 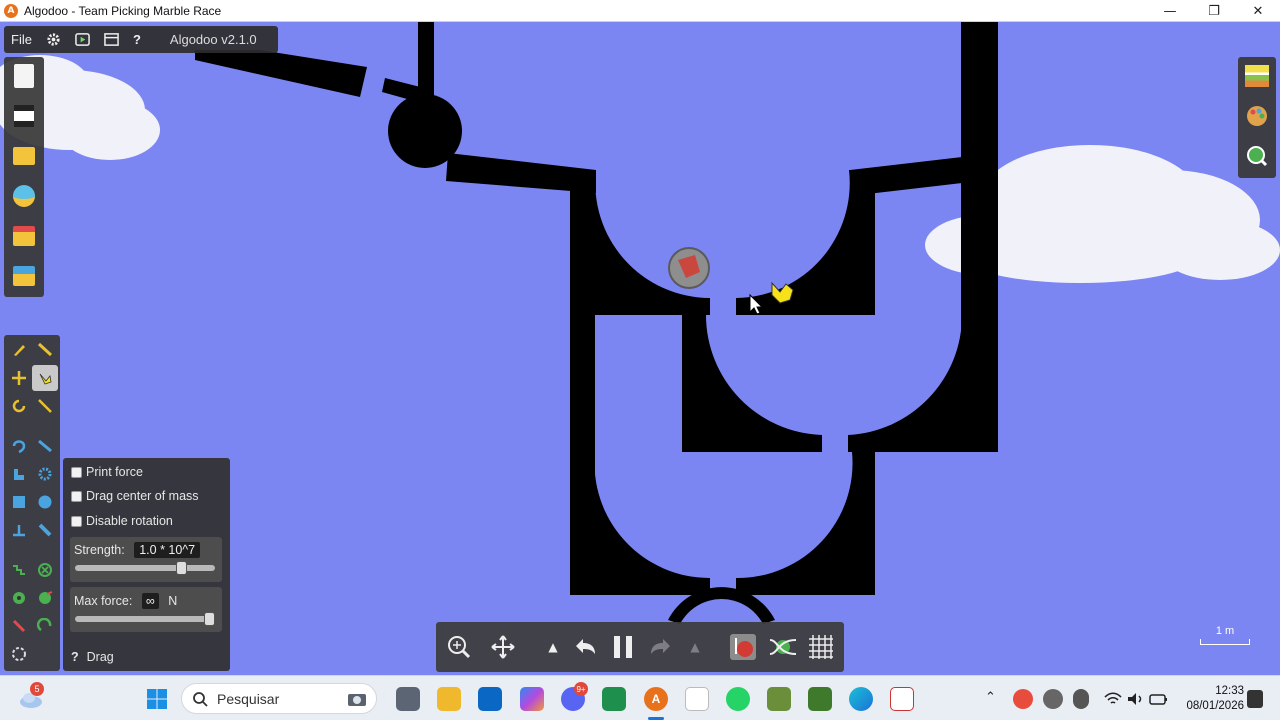 I want to click on max-force-label: Max force:, so click(x=103, y=601).